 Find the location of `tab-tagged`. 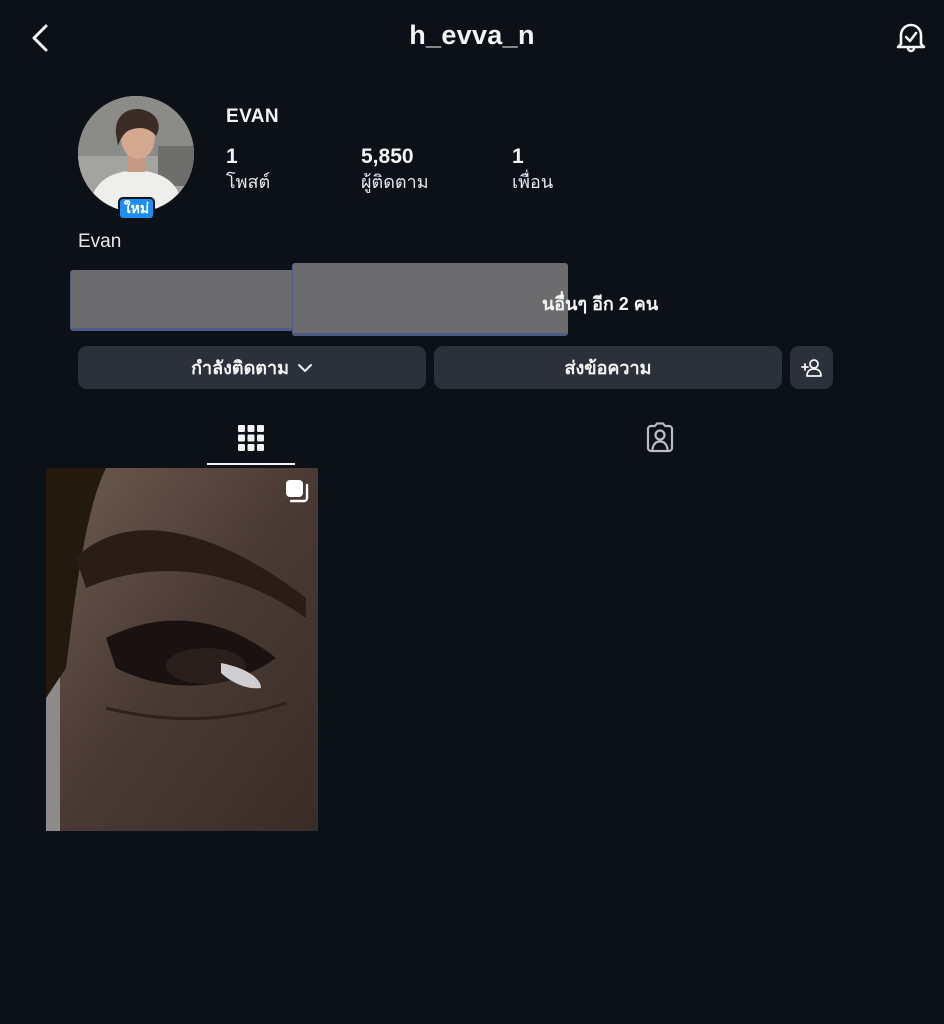

tab-tagged is located at coordinates (660, 438).